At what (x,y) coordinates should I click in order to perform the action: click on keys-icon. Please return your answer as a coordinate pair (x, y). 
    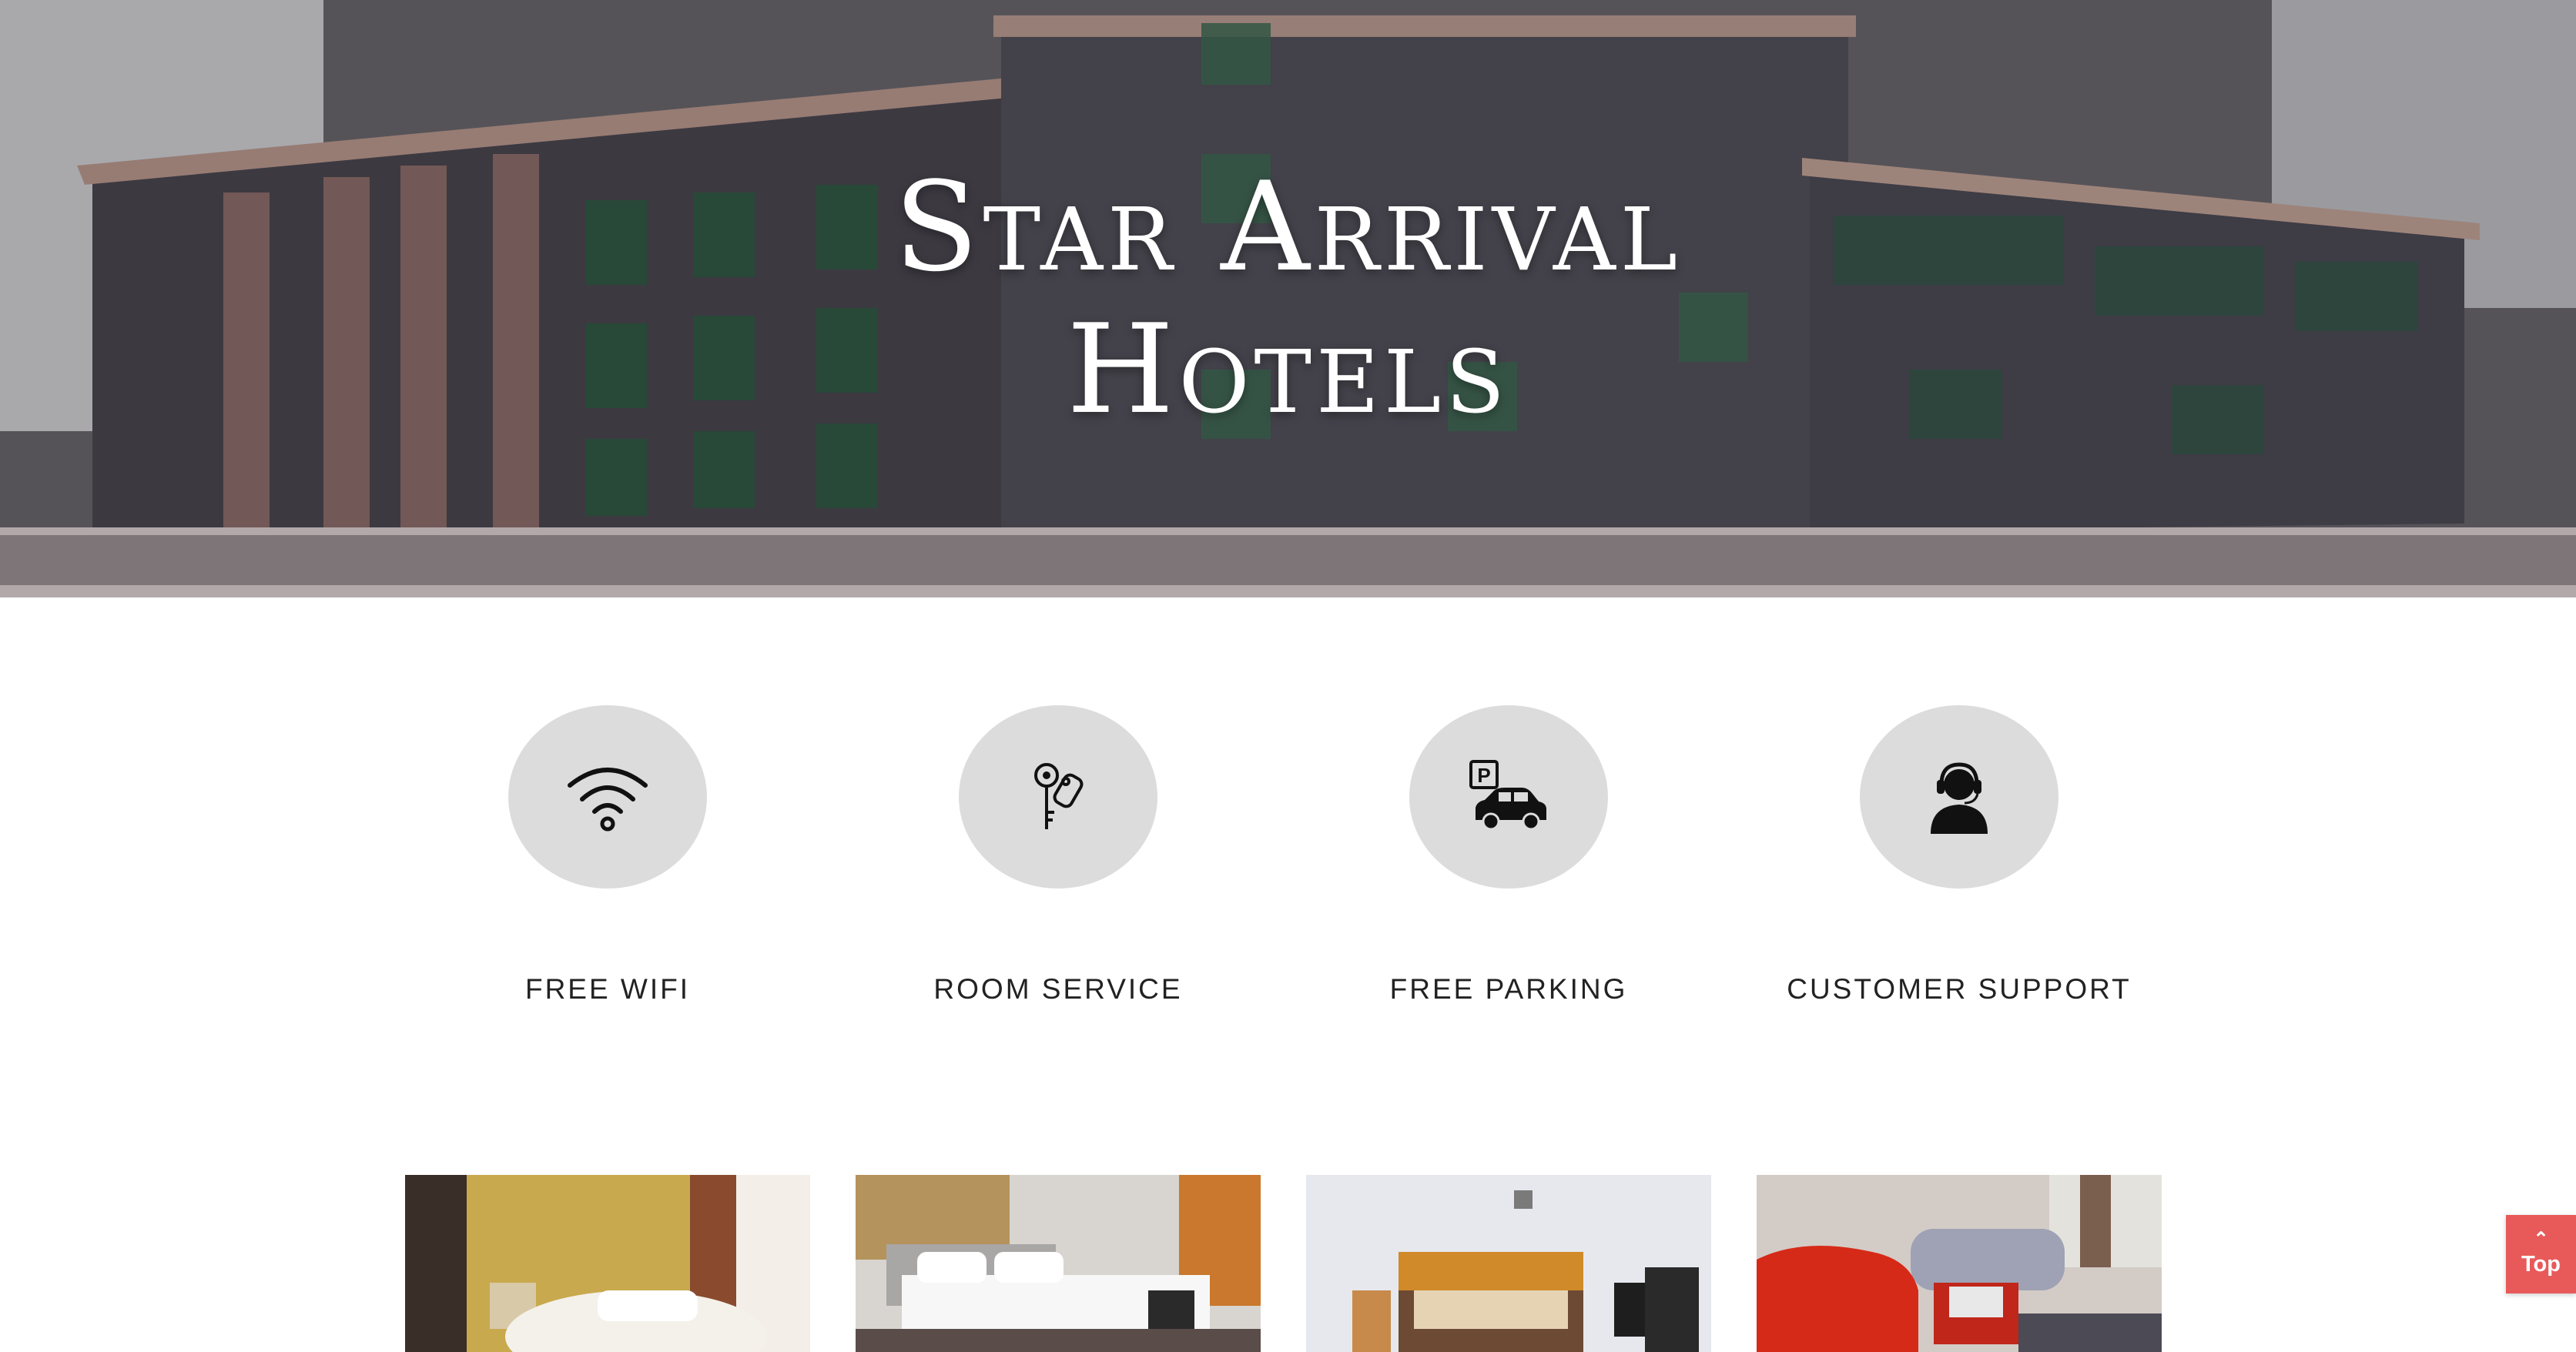
    Looking at the image, I should click on (1059, 796).